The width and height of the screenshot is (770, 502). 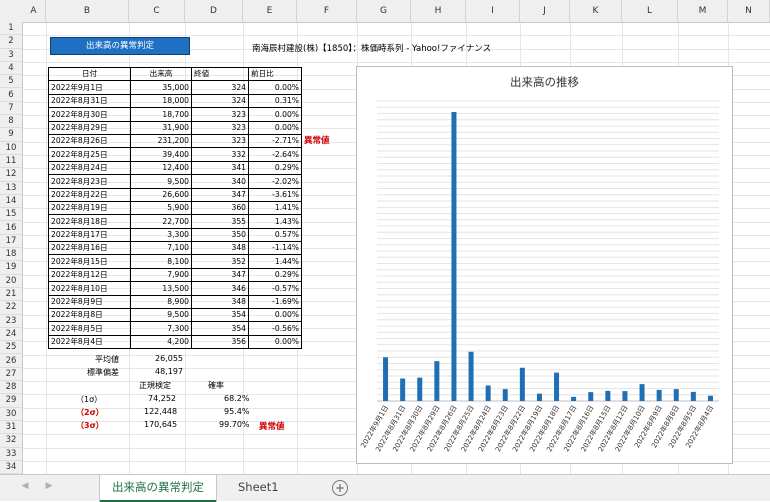 What do you see at coordinates (87, 11) in the screenshot?
I see `column-header-B: B` at bounding box center [87, 11].